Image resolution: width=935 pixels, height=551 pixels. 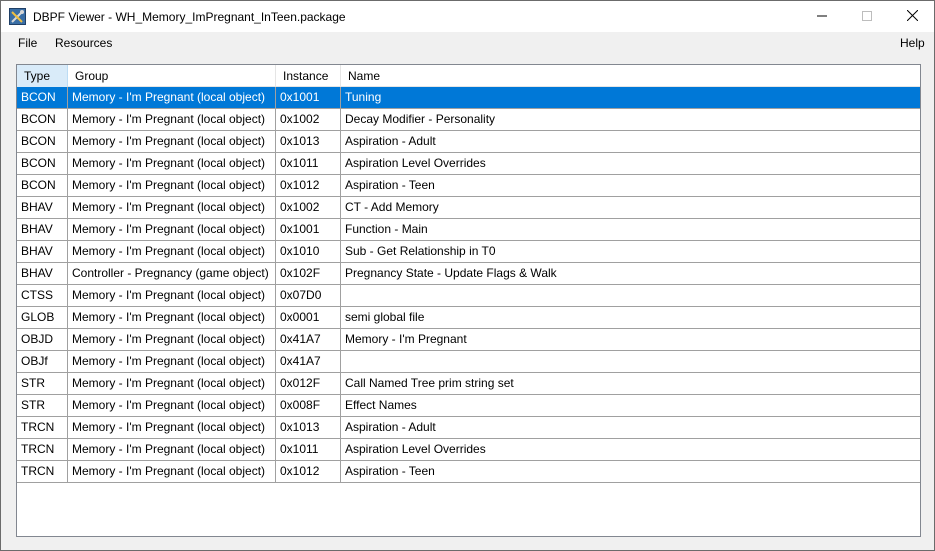 I want to click on menu-bar: File Resources Help, so click(x=467, y=43).